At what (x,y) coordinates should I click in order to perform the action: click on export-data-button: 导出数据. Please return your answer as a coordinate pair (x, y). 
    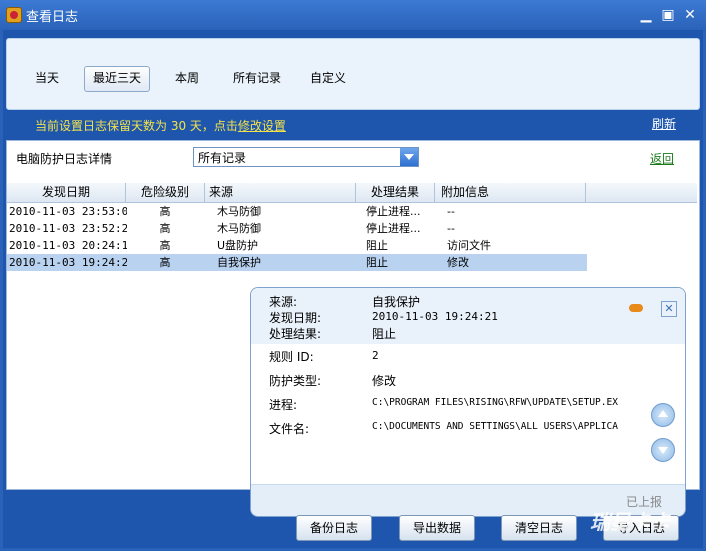
    Looking at the image, I should click on (437, 528).